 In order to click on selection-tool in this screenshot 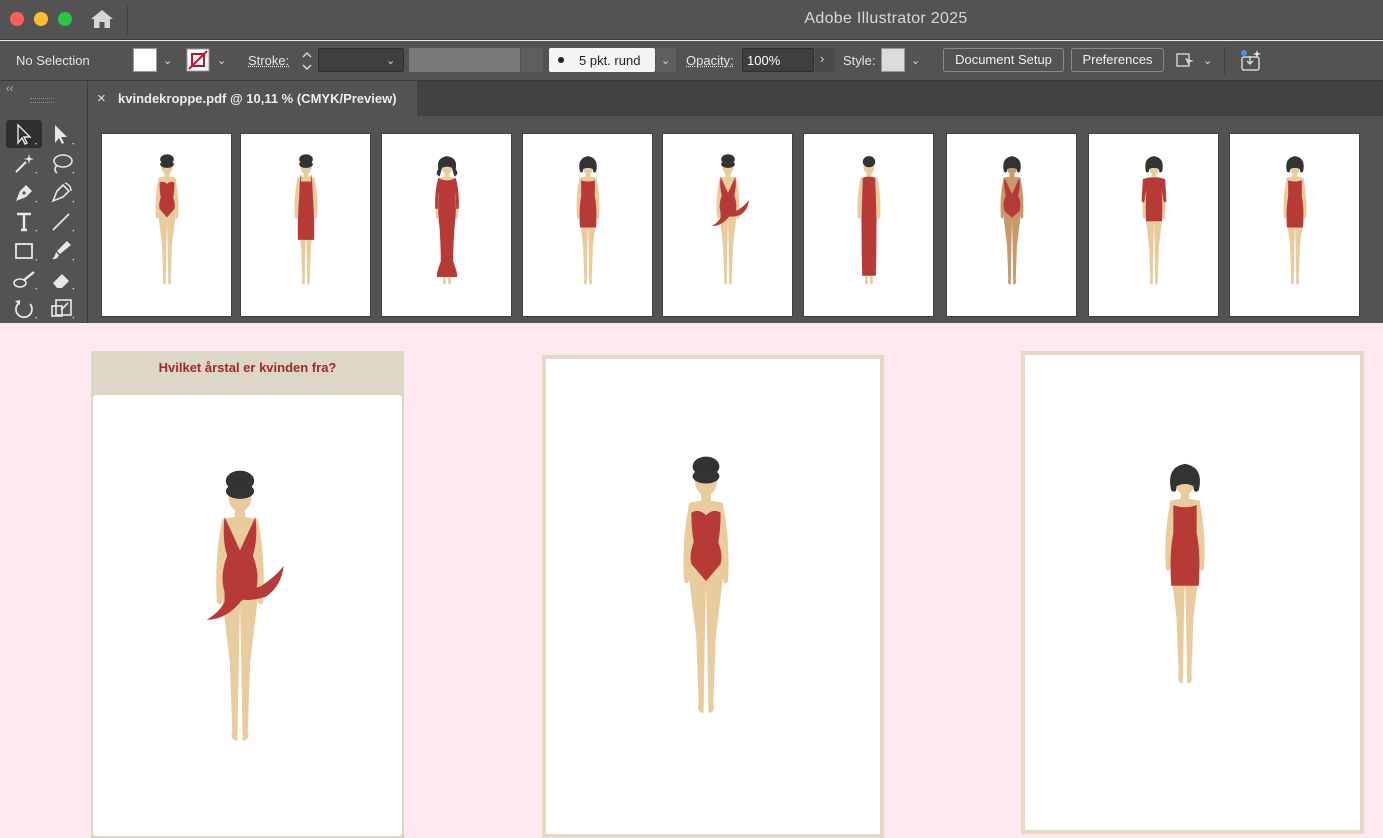, I will do `click(24, 134)`.